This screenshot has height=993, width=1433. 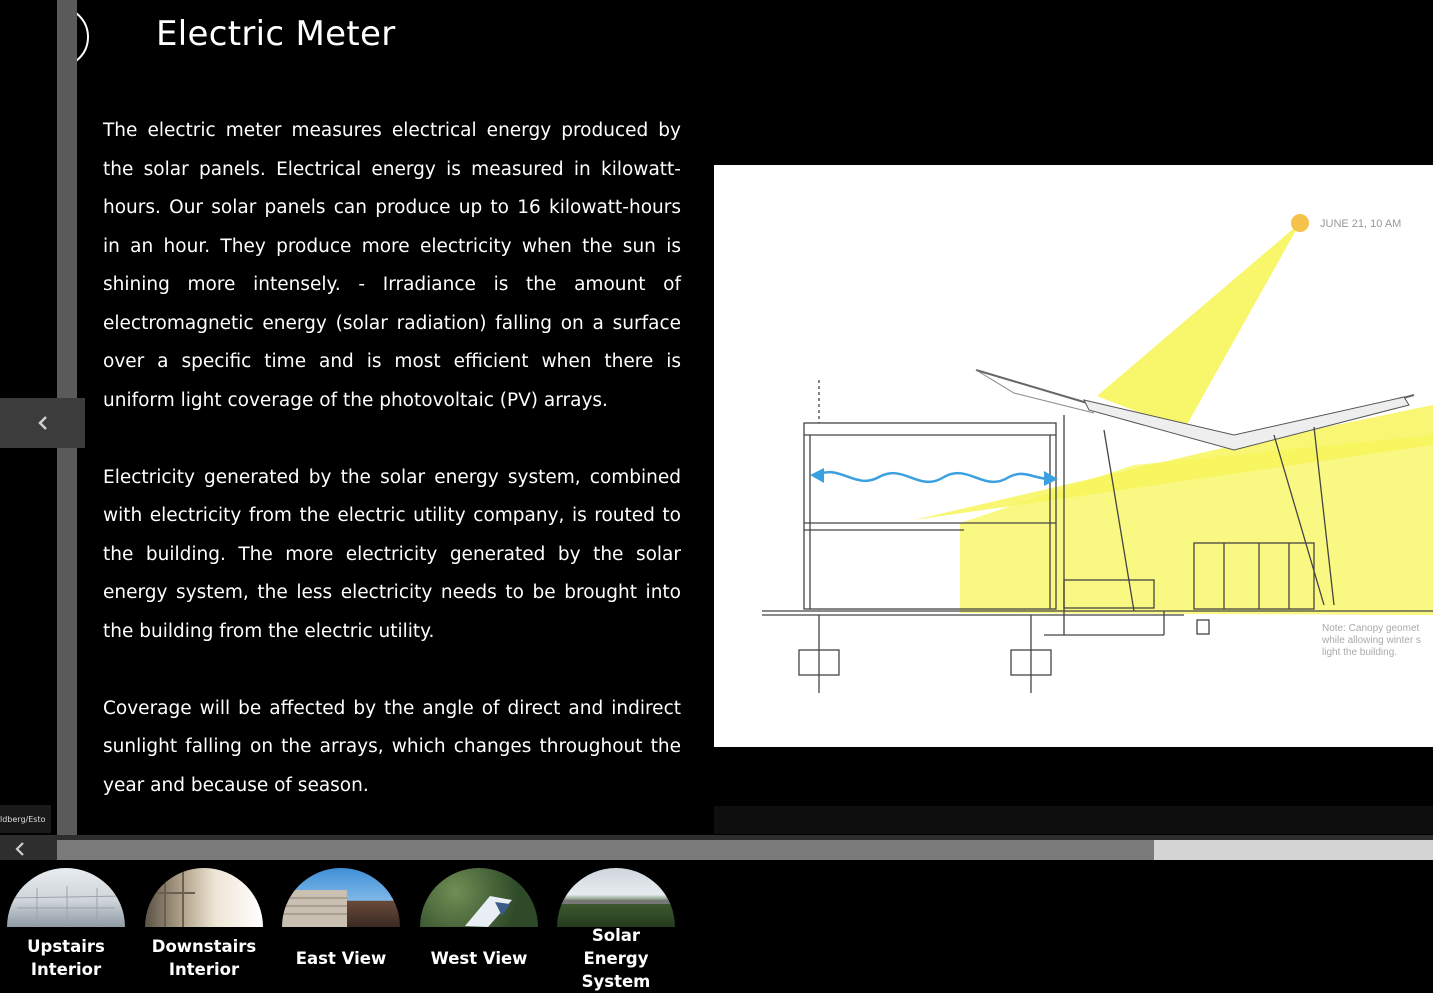 I want to click on sun-icon, so click(x=1300, y=223).